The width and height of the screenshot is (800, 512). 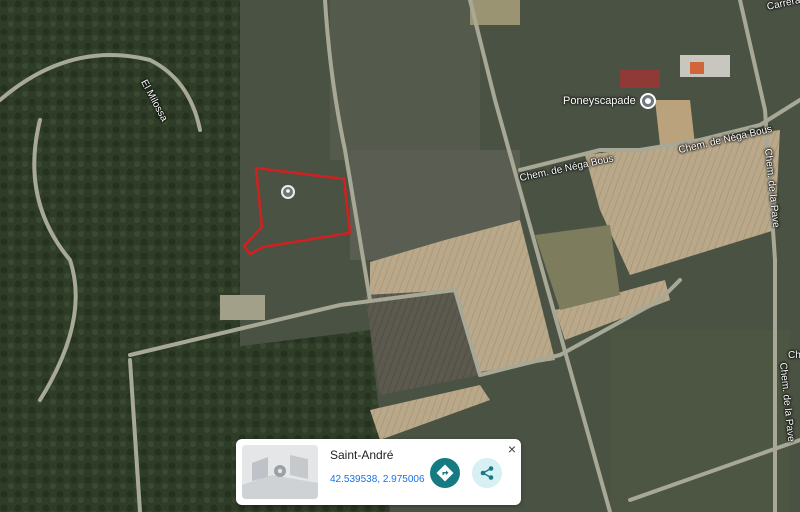 I want to click on paddock-east, so click(x=675, y=122).